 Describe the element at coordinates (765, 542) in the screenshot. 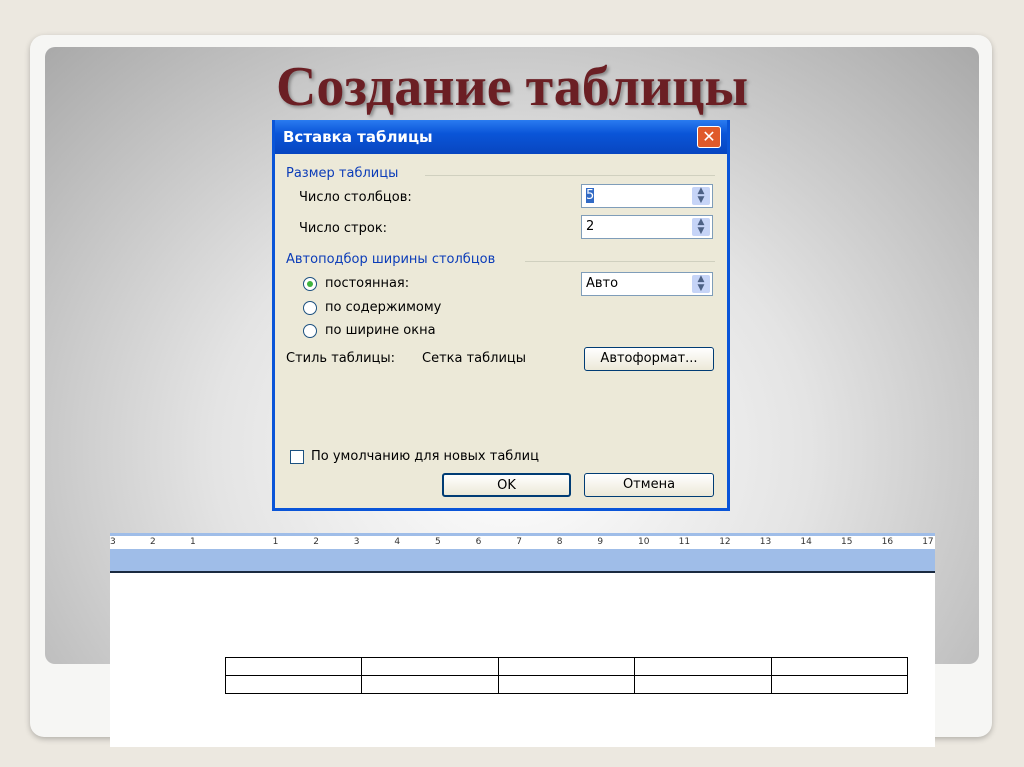

I see `ruler-label: 13` at that location.